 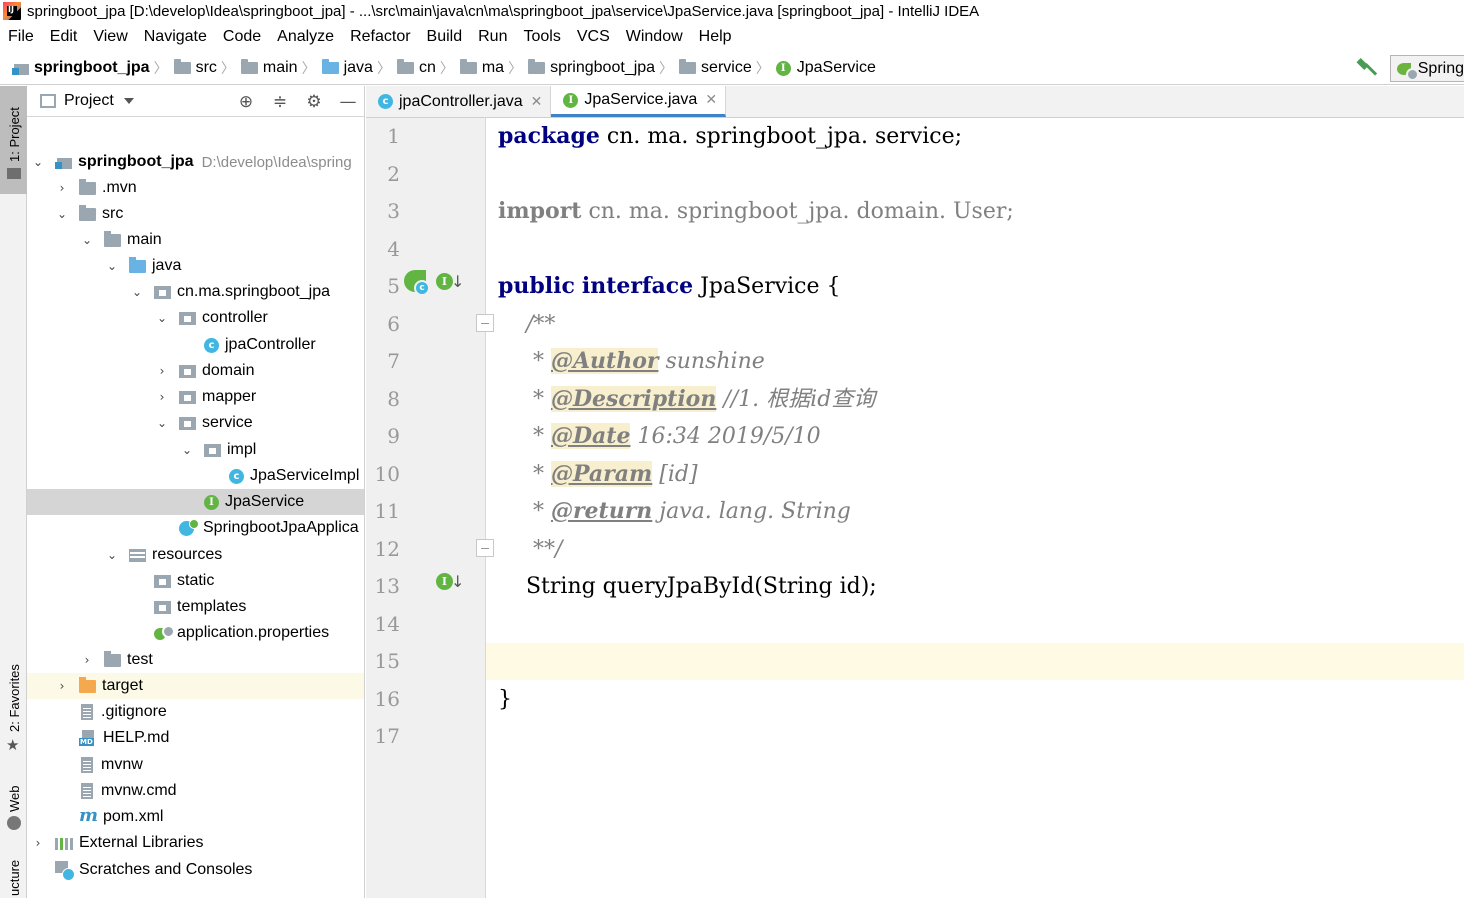 I want to click on line-number: 11, so click(x=387, y=511).